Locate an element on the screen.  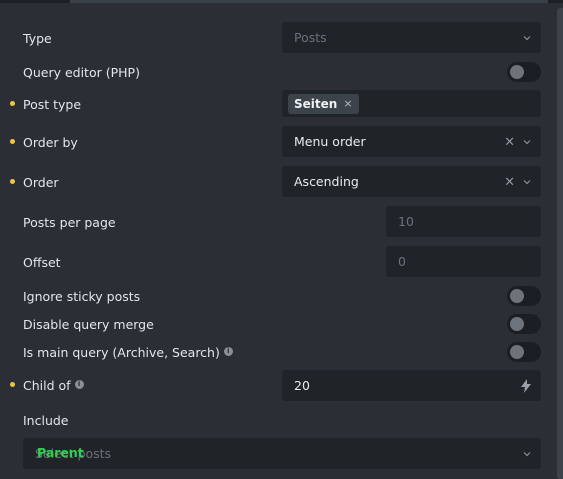
offset-placeholder: 0 is located at coordinates (402, 261).